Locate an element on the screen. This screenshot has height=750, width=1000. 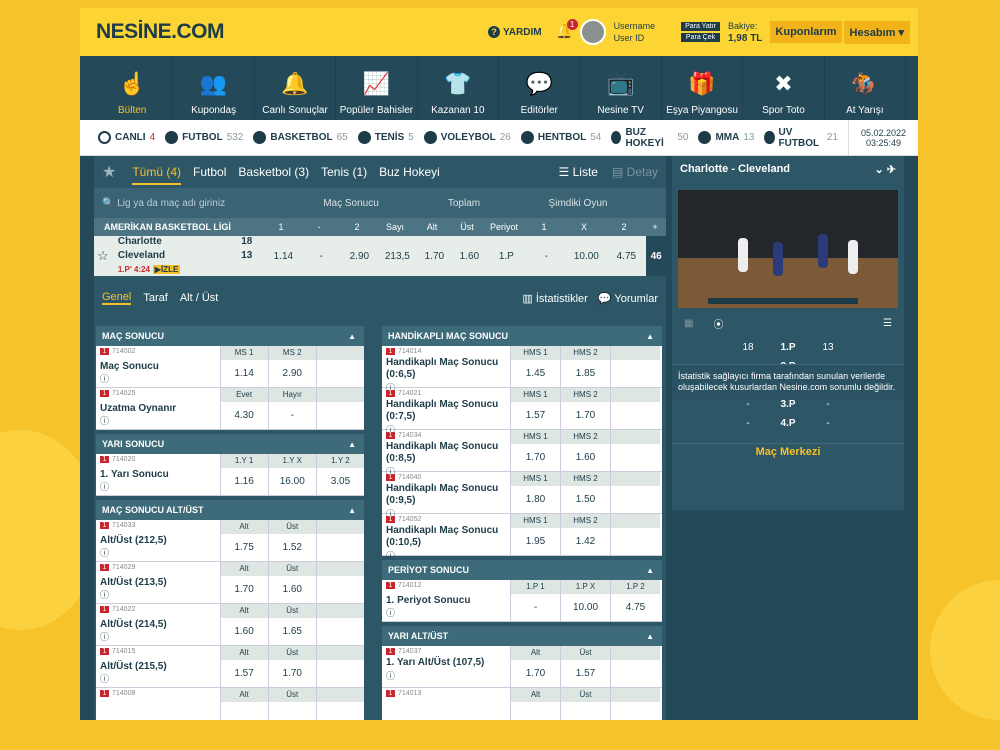
filter-tab-3: Tenis (1) is located at coordinates (344, 172).